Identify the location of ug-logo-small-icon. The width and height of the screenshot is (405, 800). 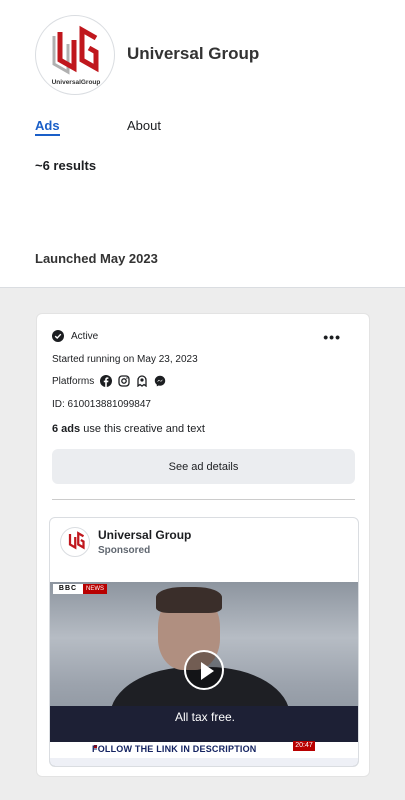
(76, 540).